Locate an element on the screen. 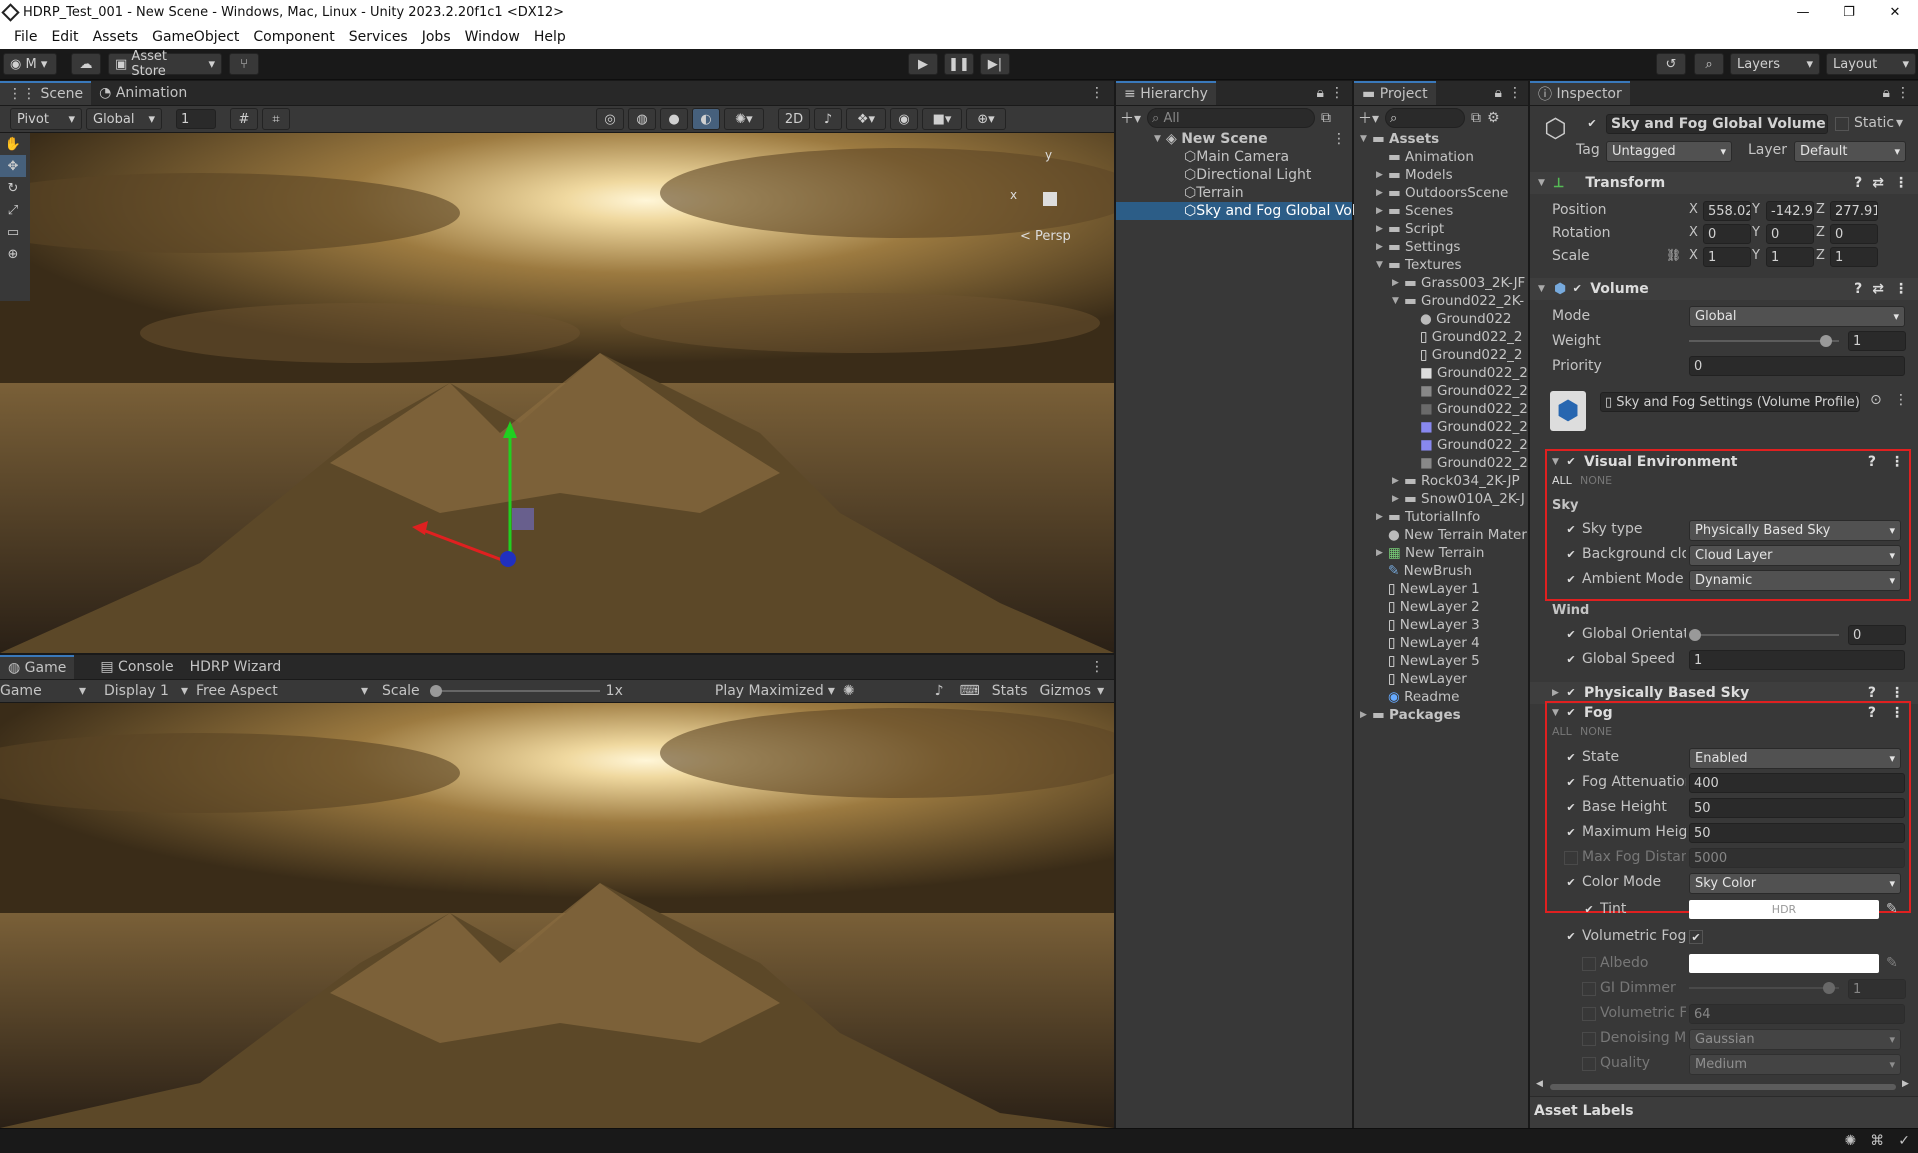 This screenshot has width=1918, height=1153. fog-checkbox: ✔ is located at coordinates (1571, 713).